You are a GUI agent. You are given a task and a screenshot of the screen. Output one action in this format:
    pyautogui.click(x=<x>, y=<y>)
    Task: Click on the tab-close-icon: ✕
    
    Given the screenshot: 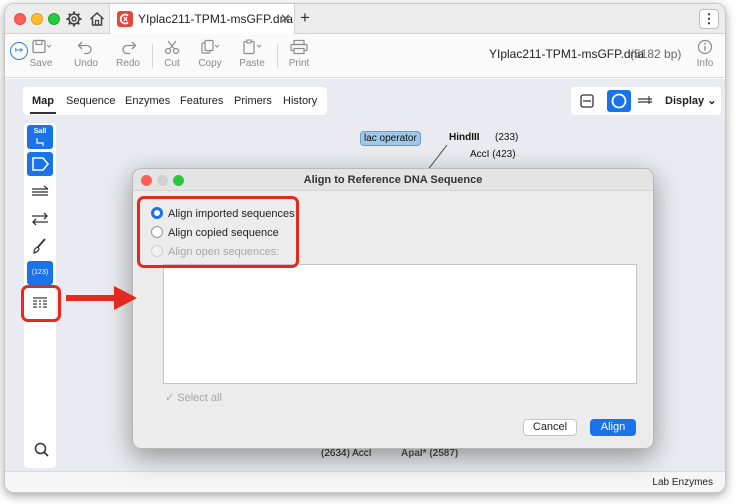 What is the action you would take?
    pyautogui.click(x=285, y=19)
    